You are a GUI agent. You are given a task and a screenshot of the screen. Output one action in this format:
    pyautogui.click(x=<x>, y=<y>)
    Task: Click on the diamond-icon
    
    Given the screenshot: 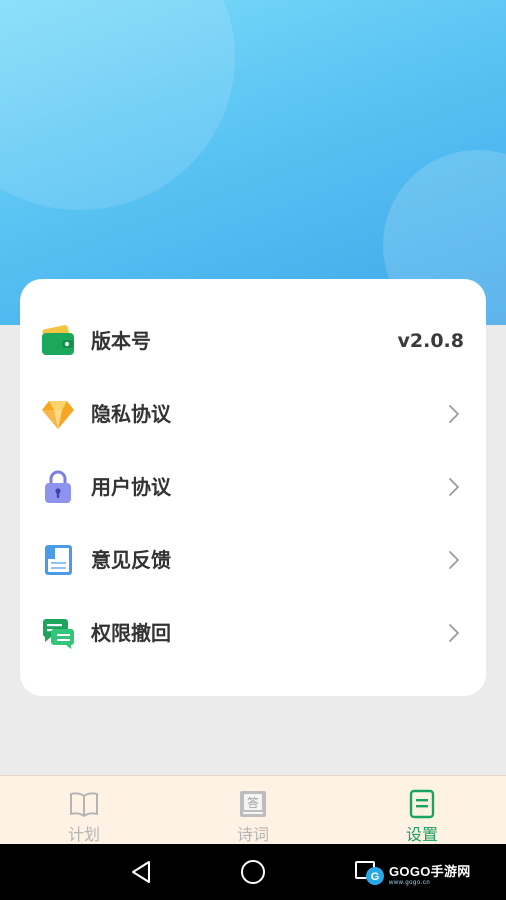 What is the action you would take?
    pyautogui.click(x=58, y=415)
    